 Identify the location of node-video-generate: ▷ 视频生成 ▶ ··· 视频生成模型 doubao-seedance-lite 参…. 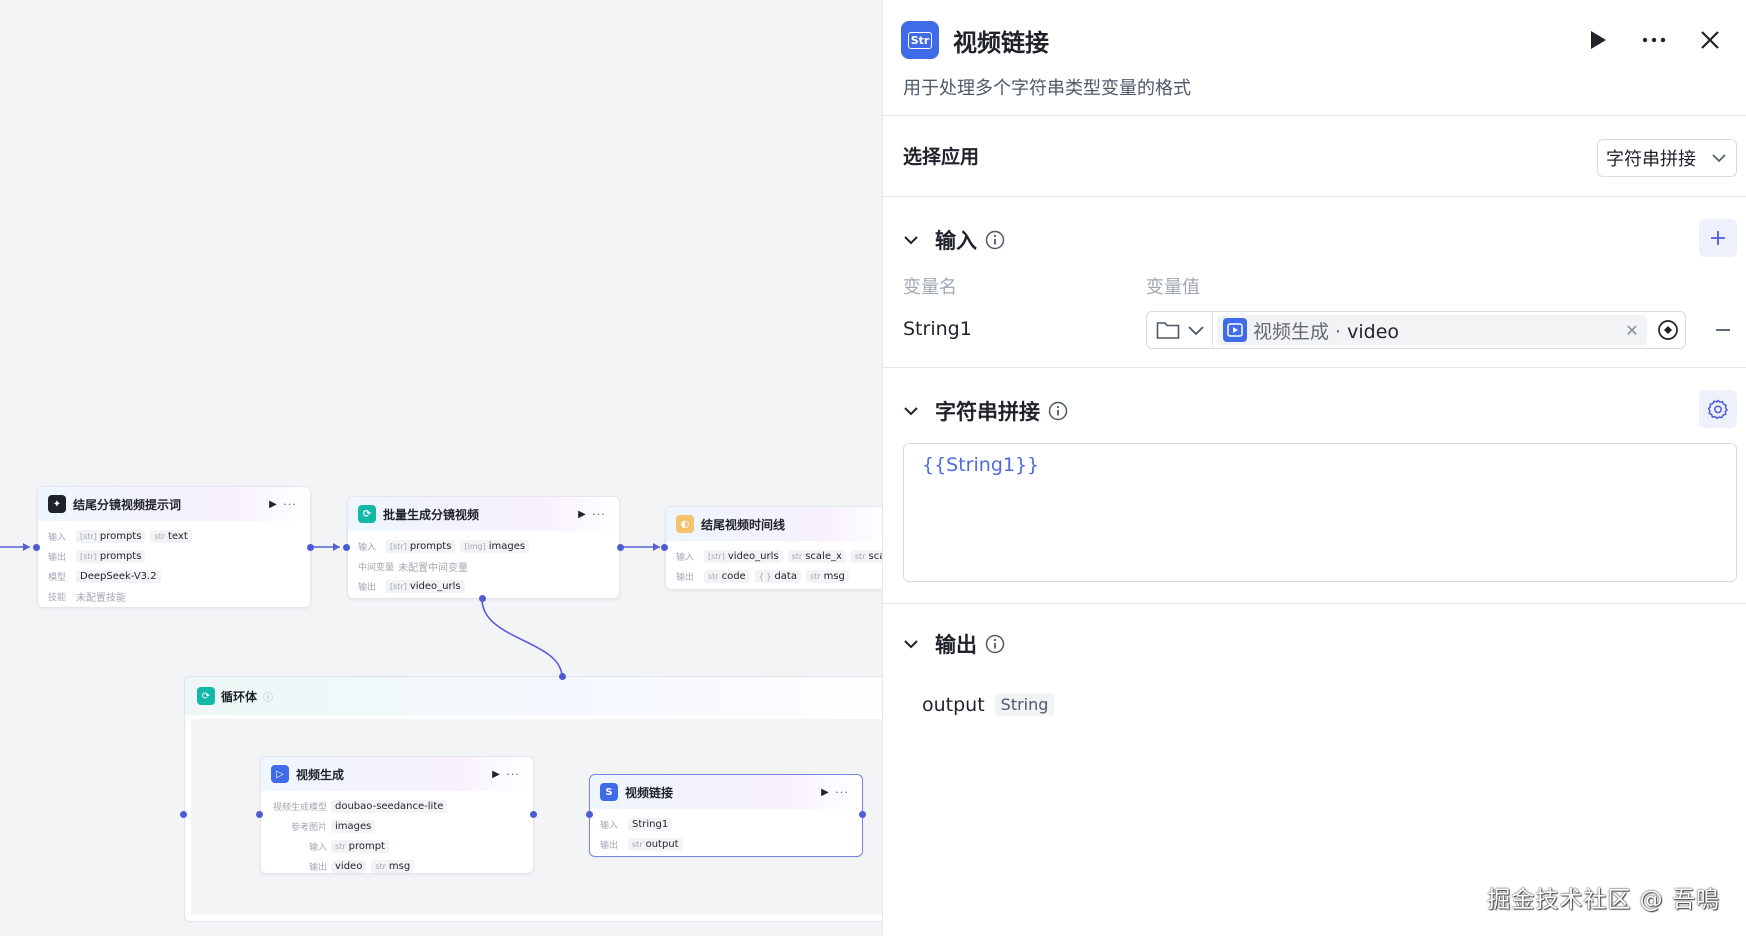
(397, 815).